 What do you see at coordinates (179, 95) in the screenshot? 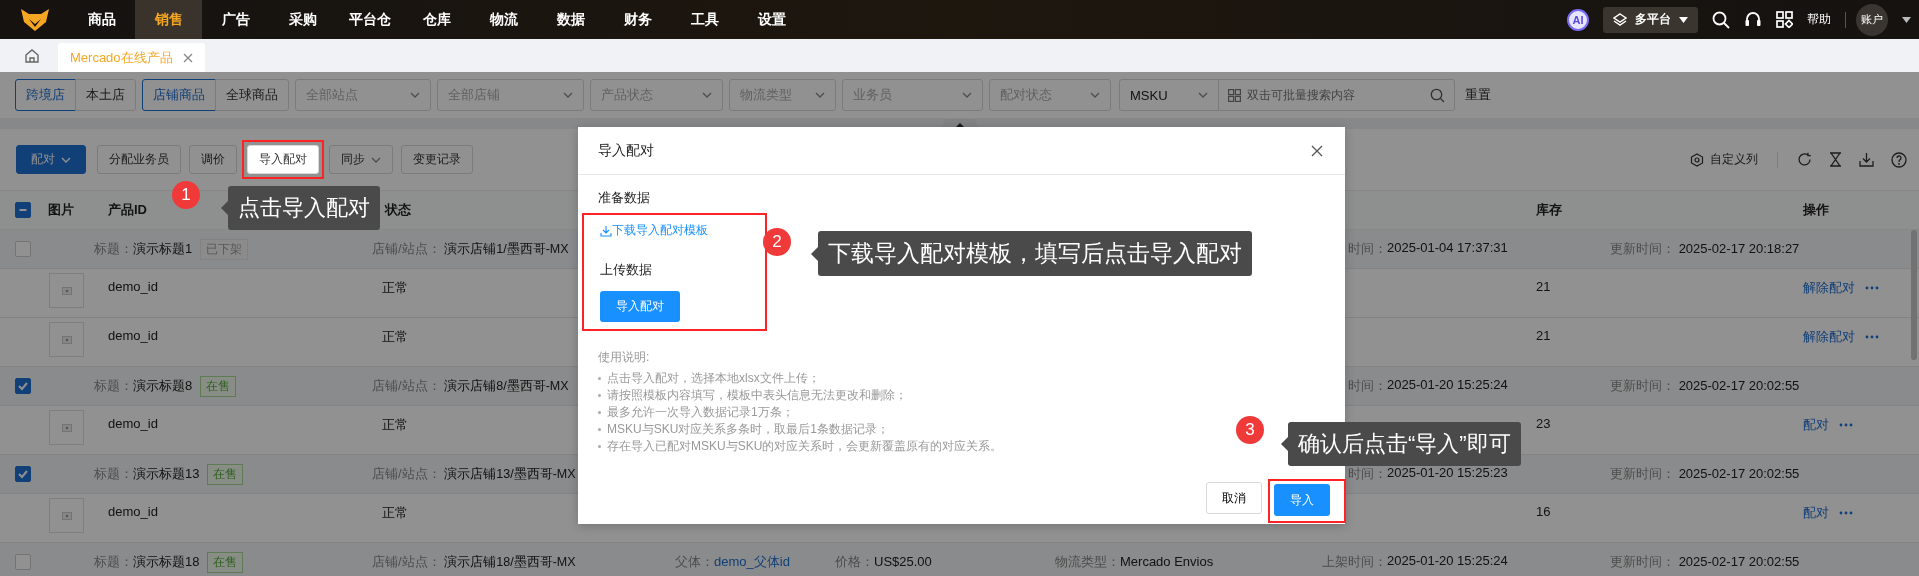
I see `scope-toggle: 店铺商品` at bounding box center [179, 95].